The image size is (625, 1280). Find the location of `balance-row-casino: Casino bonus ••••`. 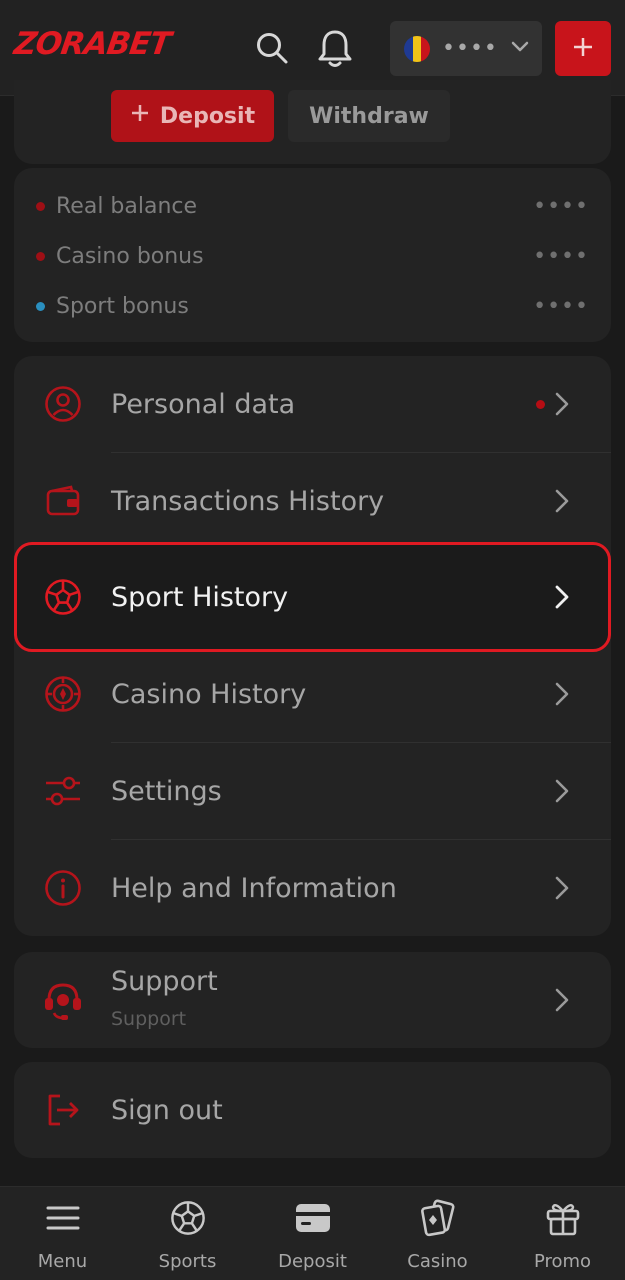

balance-row-casino: Casino bonus •••• is located at coordinates (312, 256).